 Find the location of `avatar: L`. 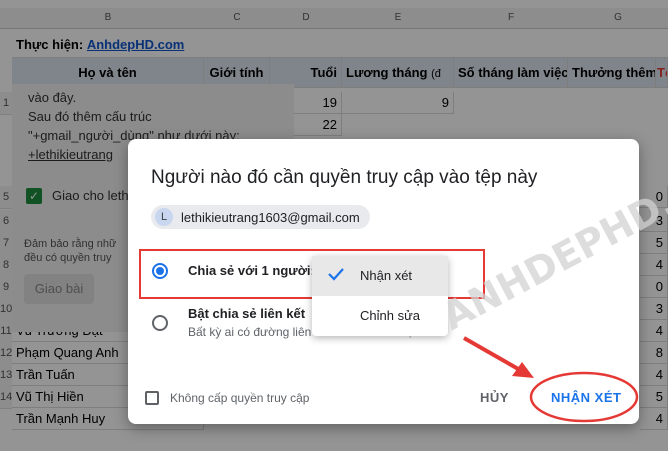

avatar: L is located at coordinates (164, 217).